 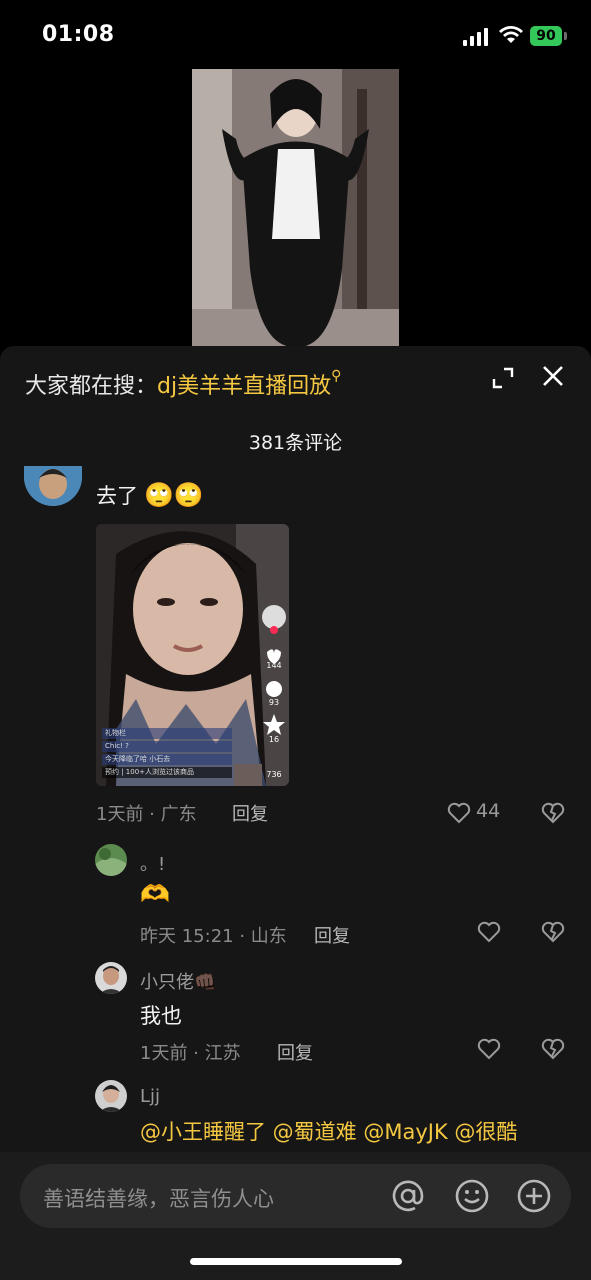 I want to click on mention-list: @小王睡醒了 @蜀道难 @MayJK @很酷, so click(x=328, y=1131).